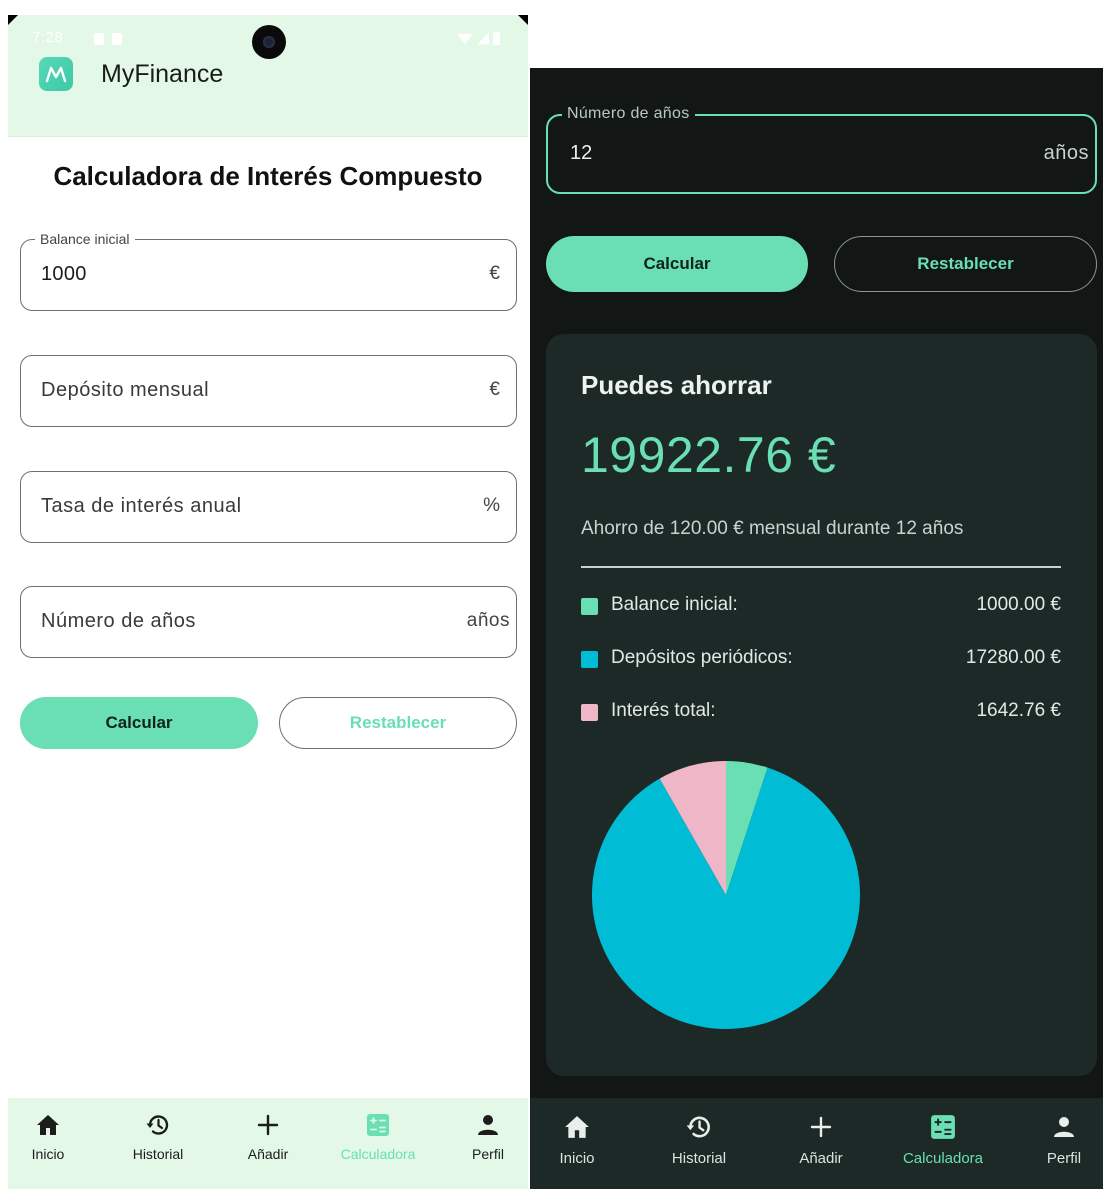 This screenshot has width=1103, height=1189. Describe the element at coordinates (1018, 710) in the screenshot. I see `legend-value: 1642.76 €` at that location.